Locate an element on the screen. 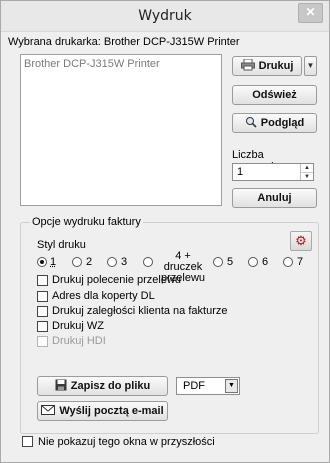 This screenshot has height=463, width=330. close-icon: ✕ is located at coordinates (310, 12).